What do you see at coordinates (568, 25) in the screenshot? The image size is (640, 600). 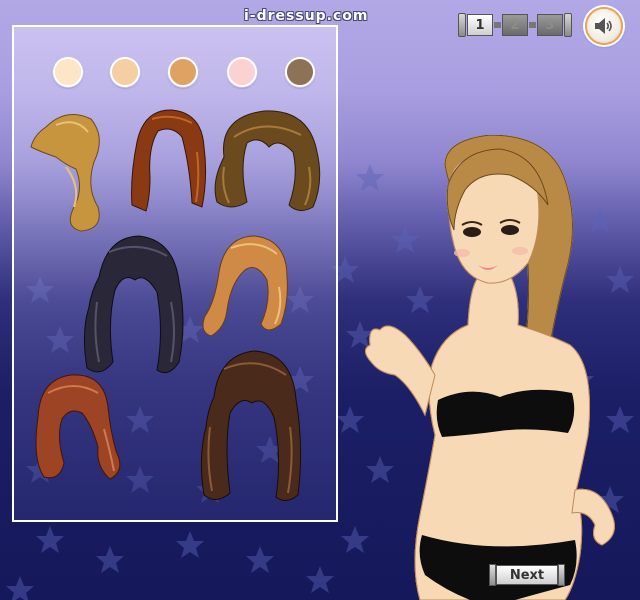 I see `pager-right-cap` at bounding box center [568, 25].